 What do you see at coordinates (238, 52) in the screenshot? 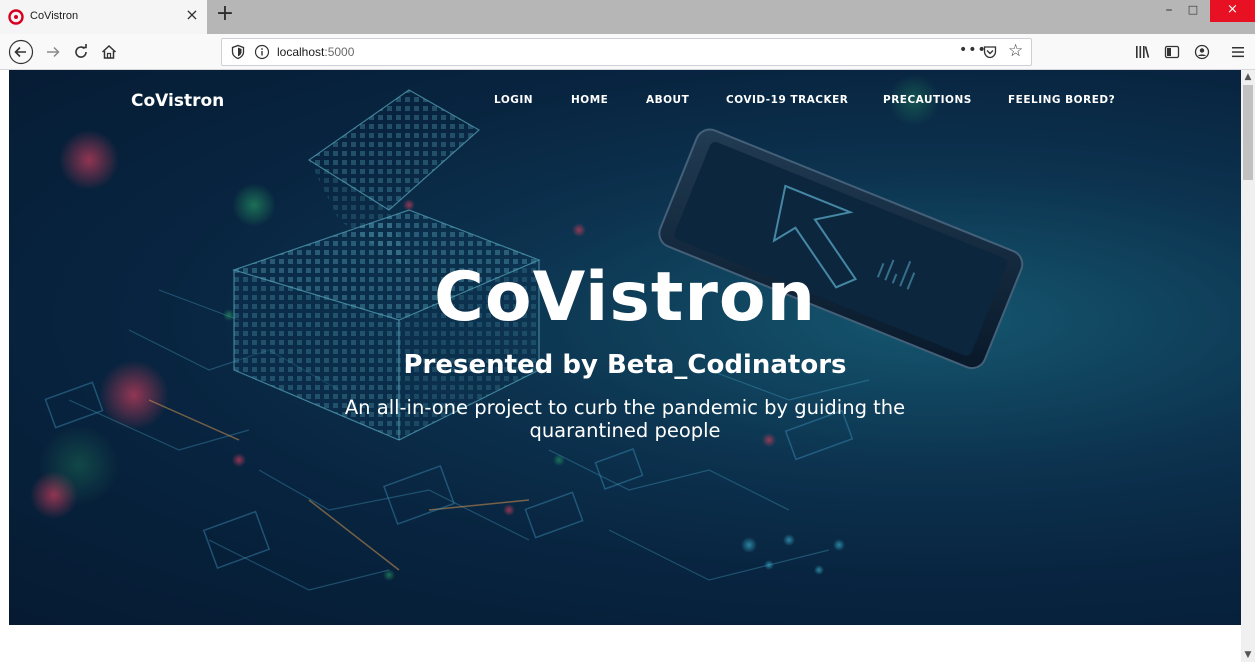
I see `shield-icon` at bounding box center [238, 52].